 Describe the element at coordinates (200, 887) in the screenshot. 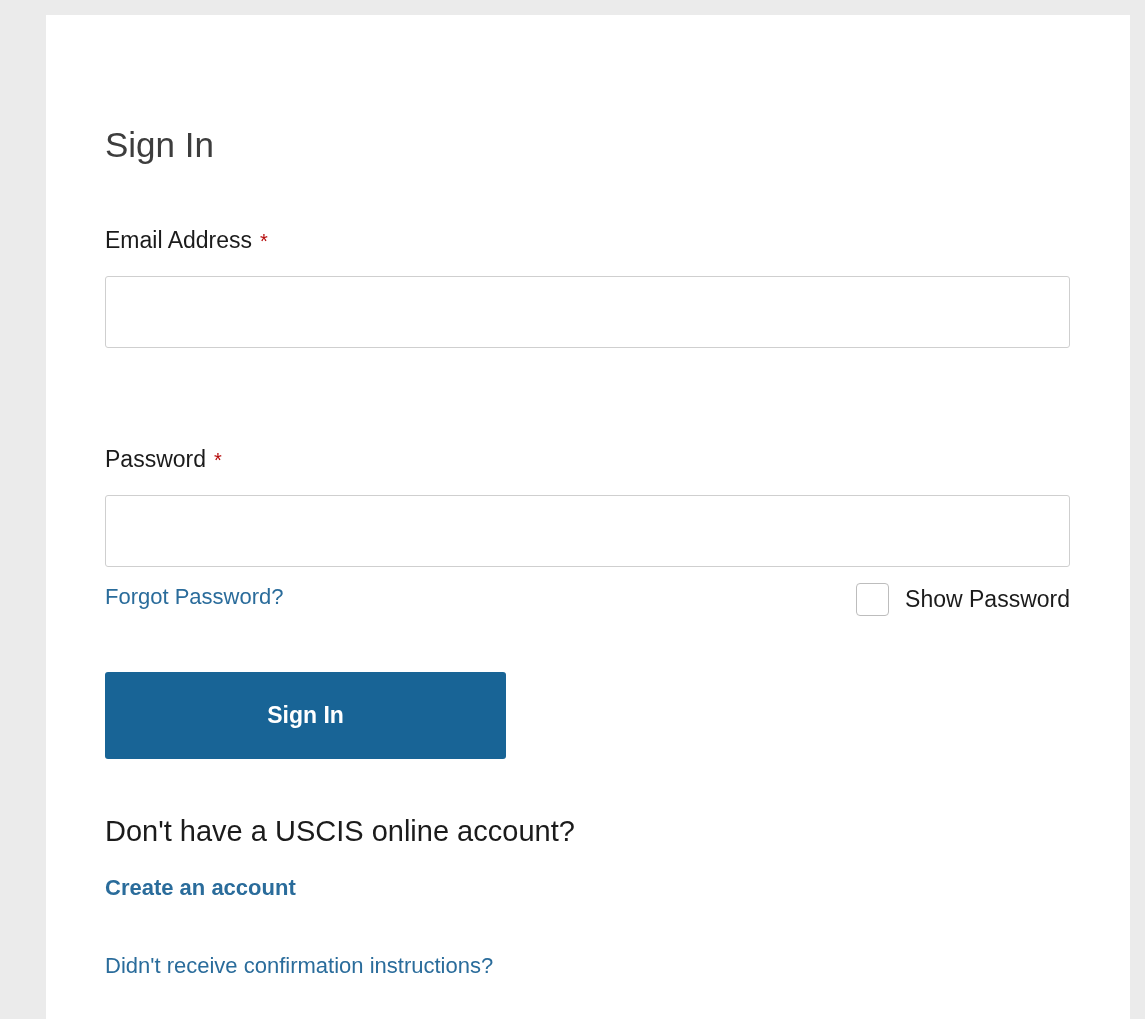

I see `create-account-link: Create an account` at that location.